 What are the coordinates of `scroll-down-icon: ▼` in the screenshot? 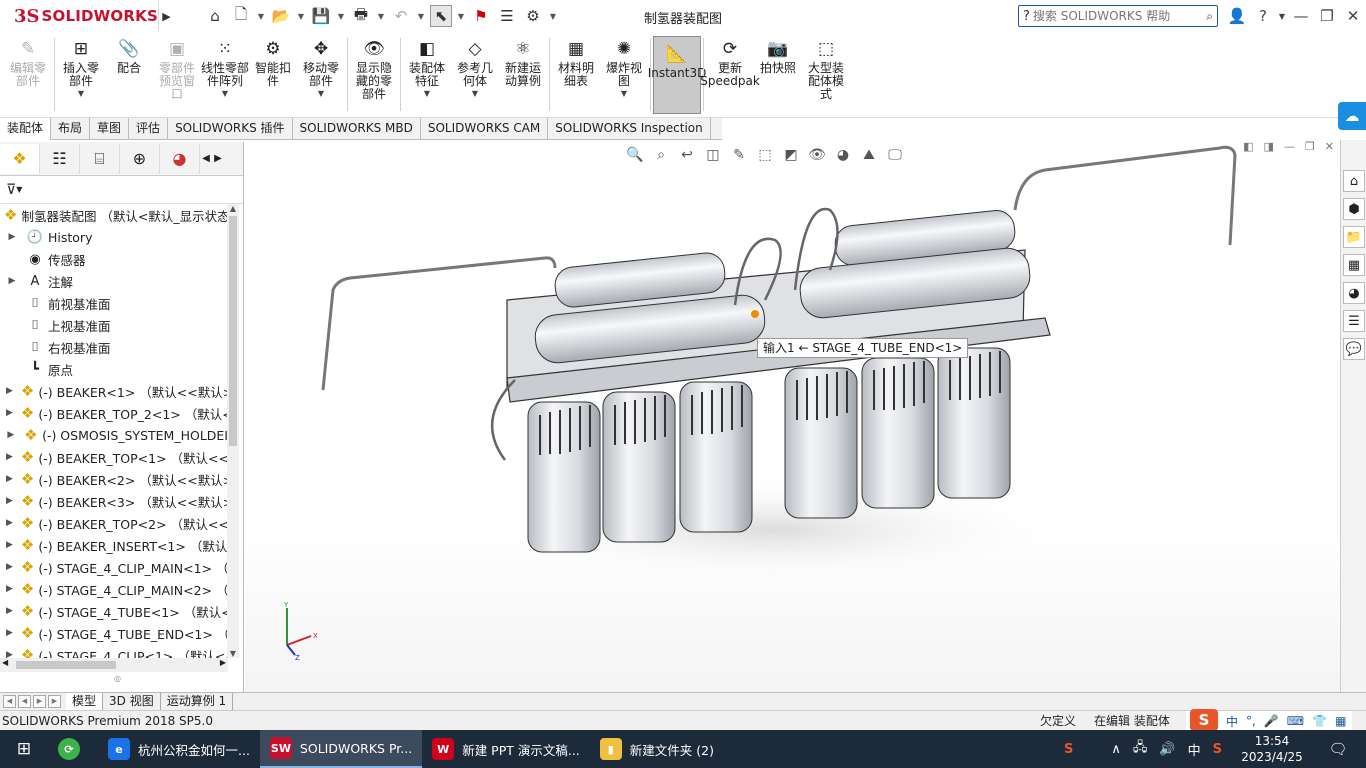 It's located at (233, 653).